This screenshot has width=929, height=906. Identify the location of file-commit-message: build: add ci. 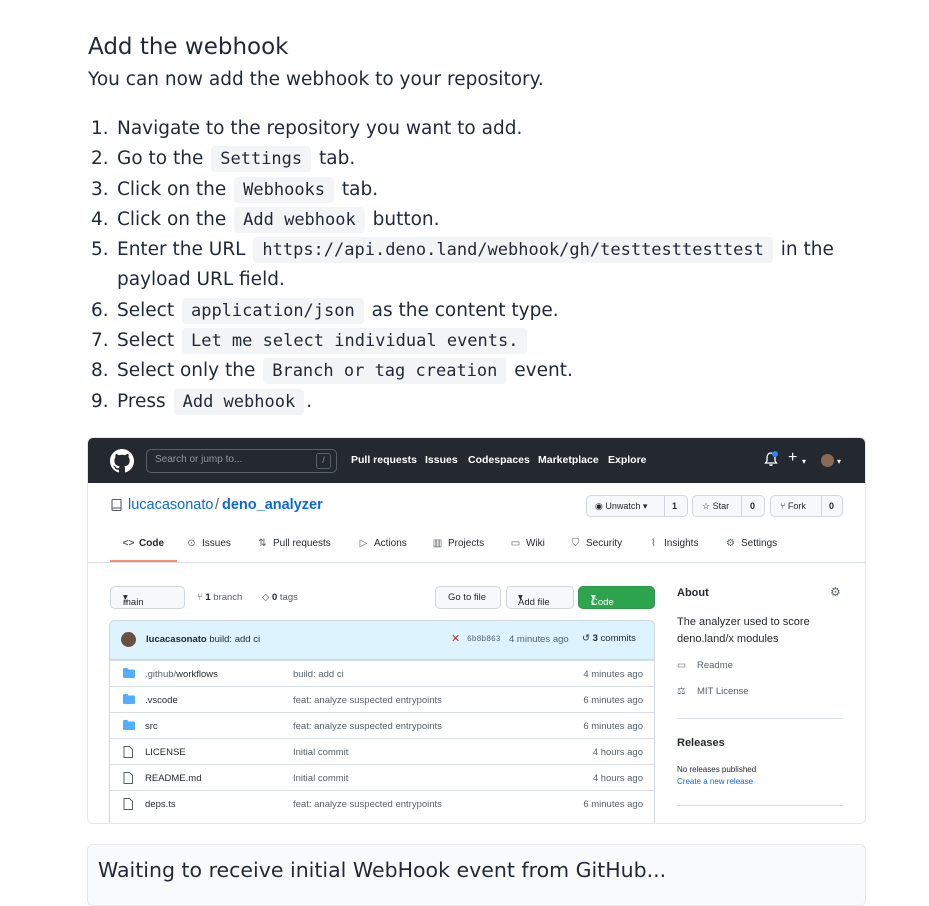
(318, 674).